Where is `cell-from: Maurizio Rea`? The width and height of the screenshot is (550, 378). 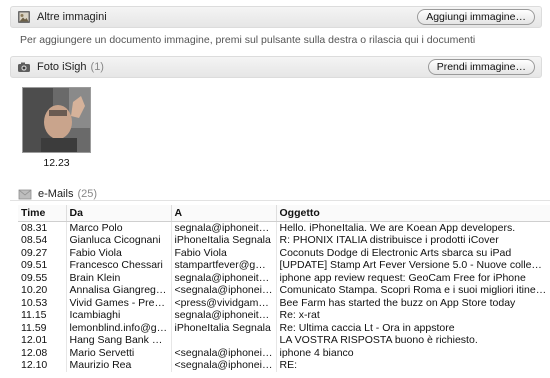 cell-from: Maurizio Rea is located at coordinates (119, 365).